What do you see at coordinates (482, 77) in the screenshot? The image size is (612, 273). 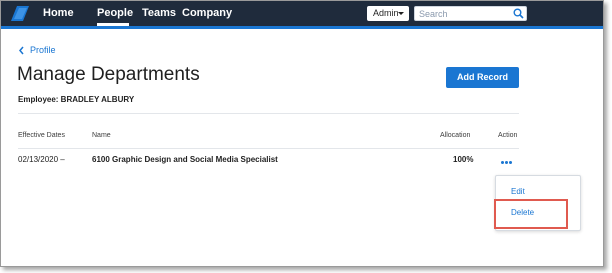 I see `add-record-button: Add Record` at bounding box center [482, 77].